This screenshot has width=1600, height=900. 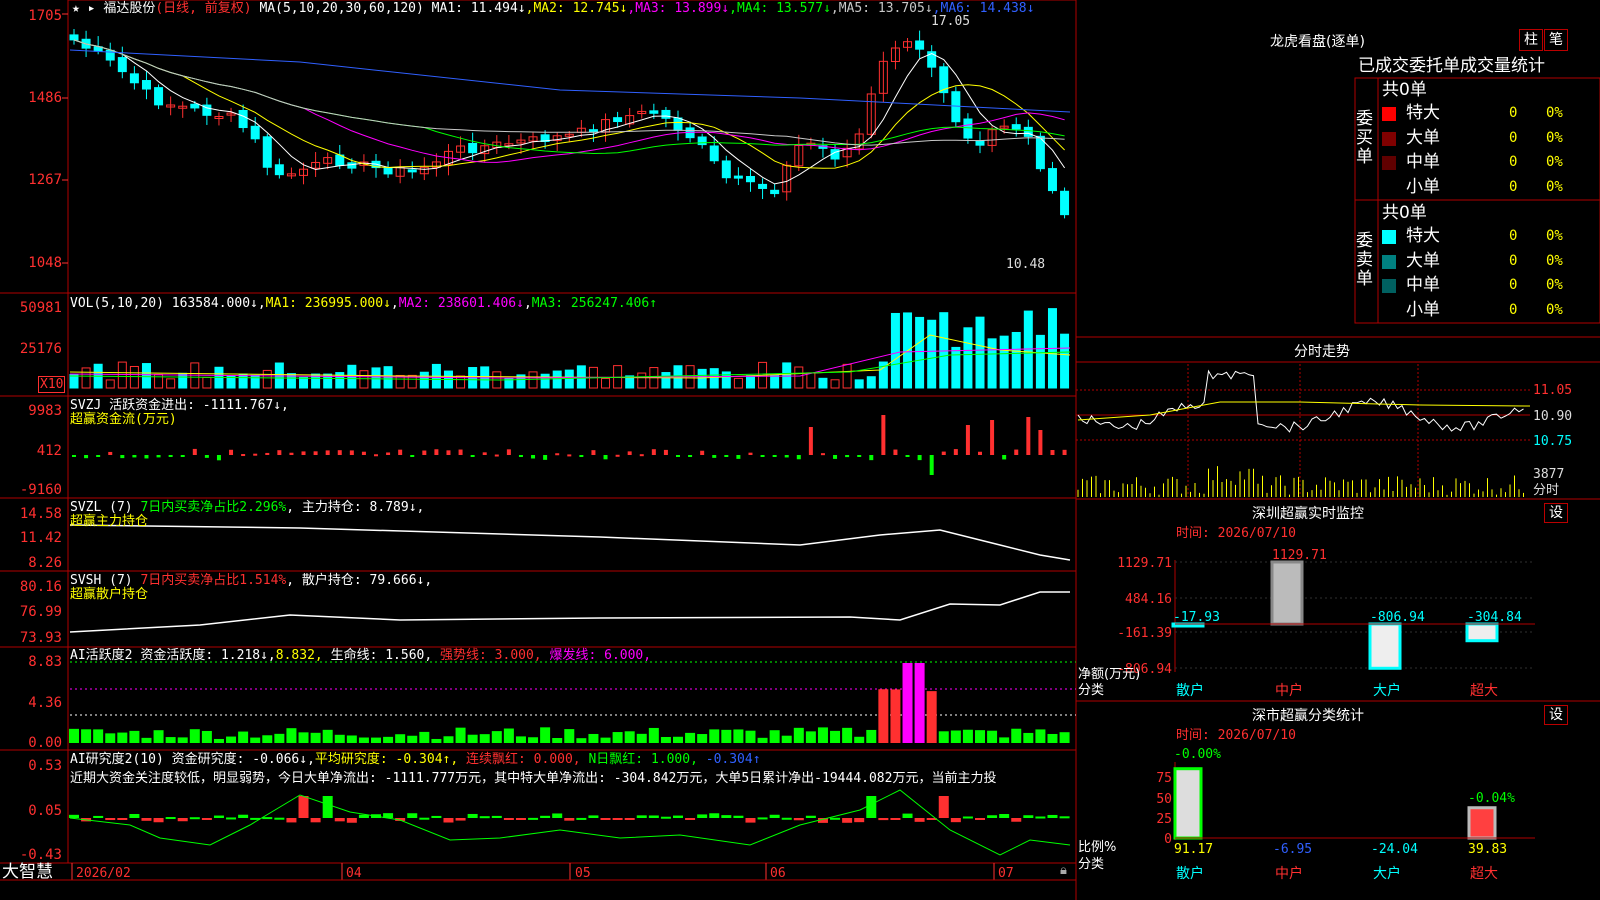 I want to click on sell-color-swatch, so click(x=1389, y=286).